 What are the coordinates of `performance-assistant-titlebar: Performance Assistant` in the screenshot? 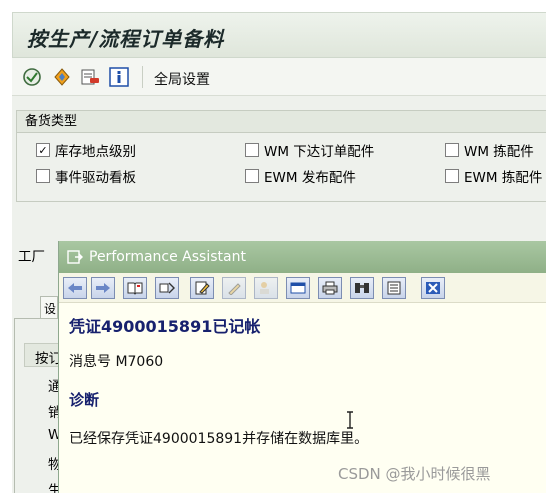 It's located at (302, 257).